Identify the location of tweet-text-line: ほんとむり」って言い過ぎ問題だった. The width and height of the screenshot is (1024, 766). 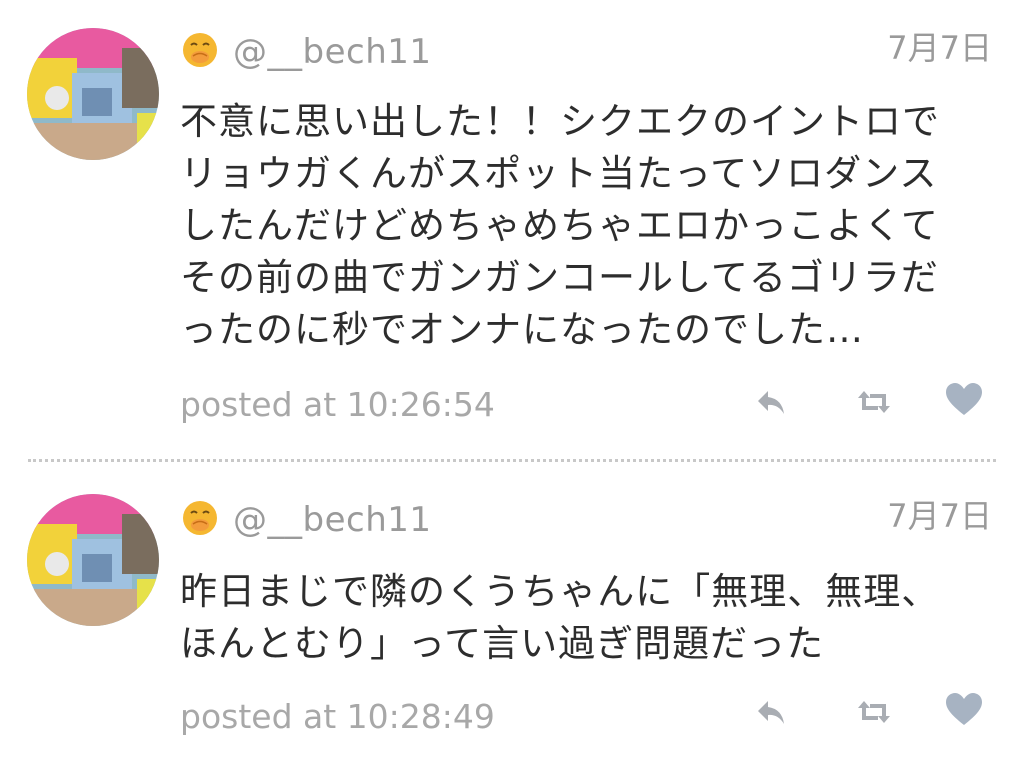
(502, 643).